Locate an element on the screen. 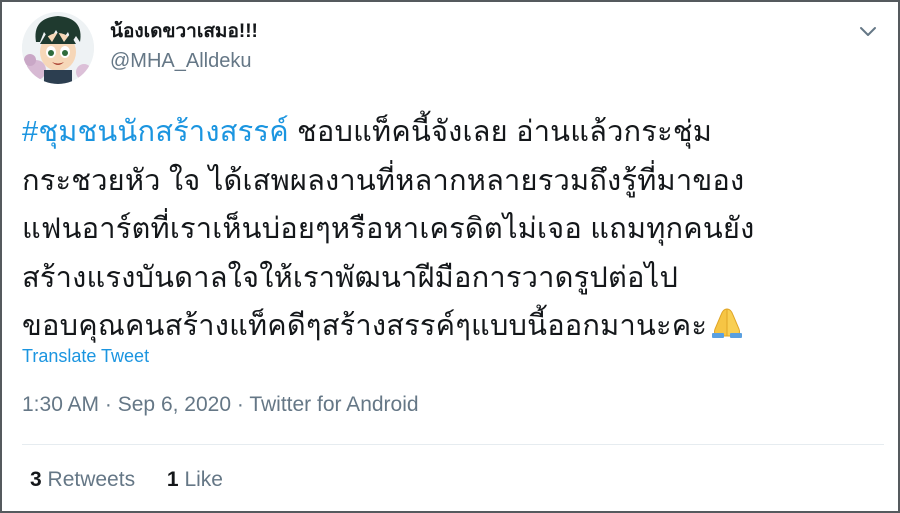  retweets-stat: 3 Retweets is located at coordinates (82, 480).